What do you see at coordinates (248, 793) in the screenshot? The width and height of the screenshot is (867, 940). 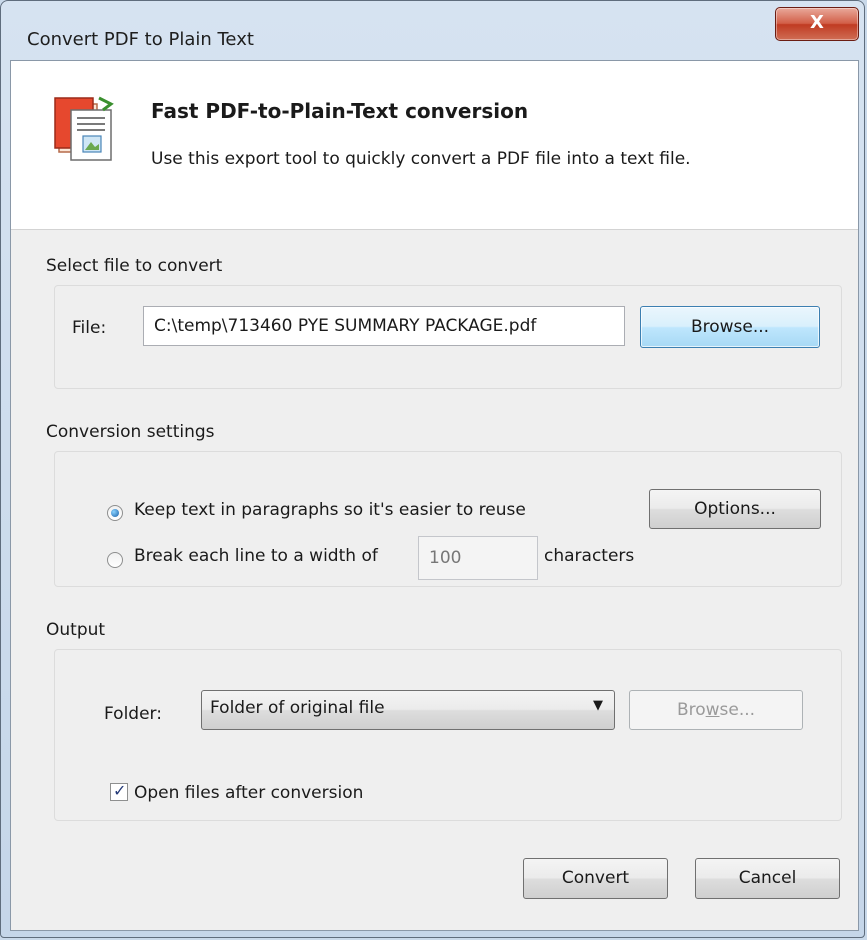 I see `open-after-label: Open files after conversion` at bounding box center [248, 793].